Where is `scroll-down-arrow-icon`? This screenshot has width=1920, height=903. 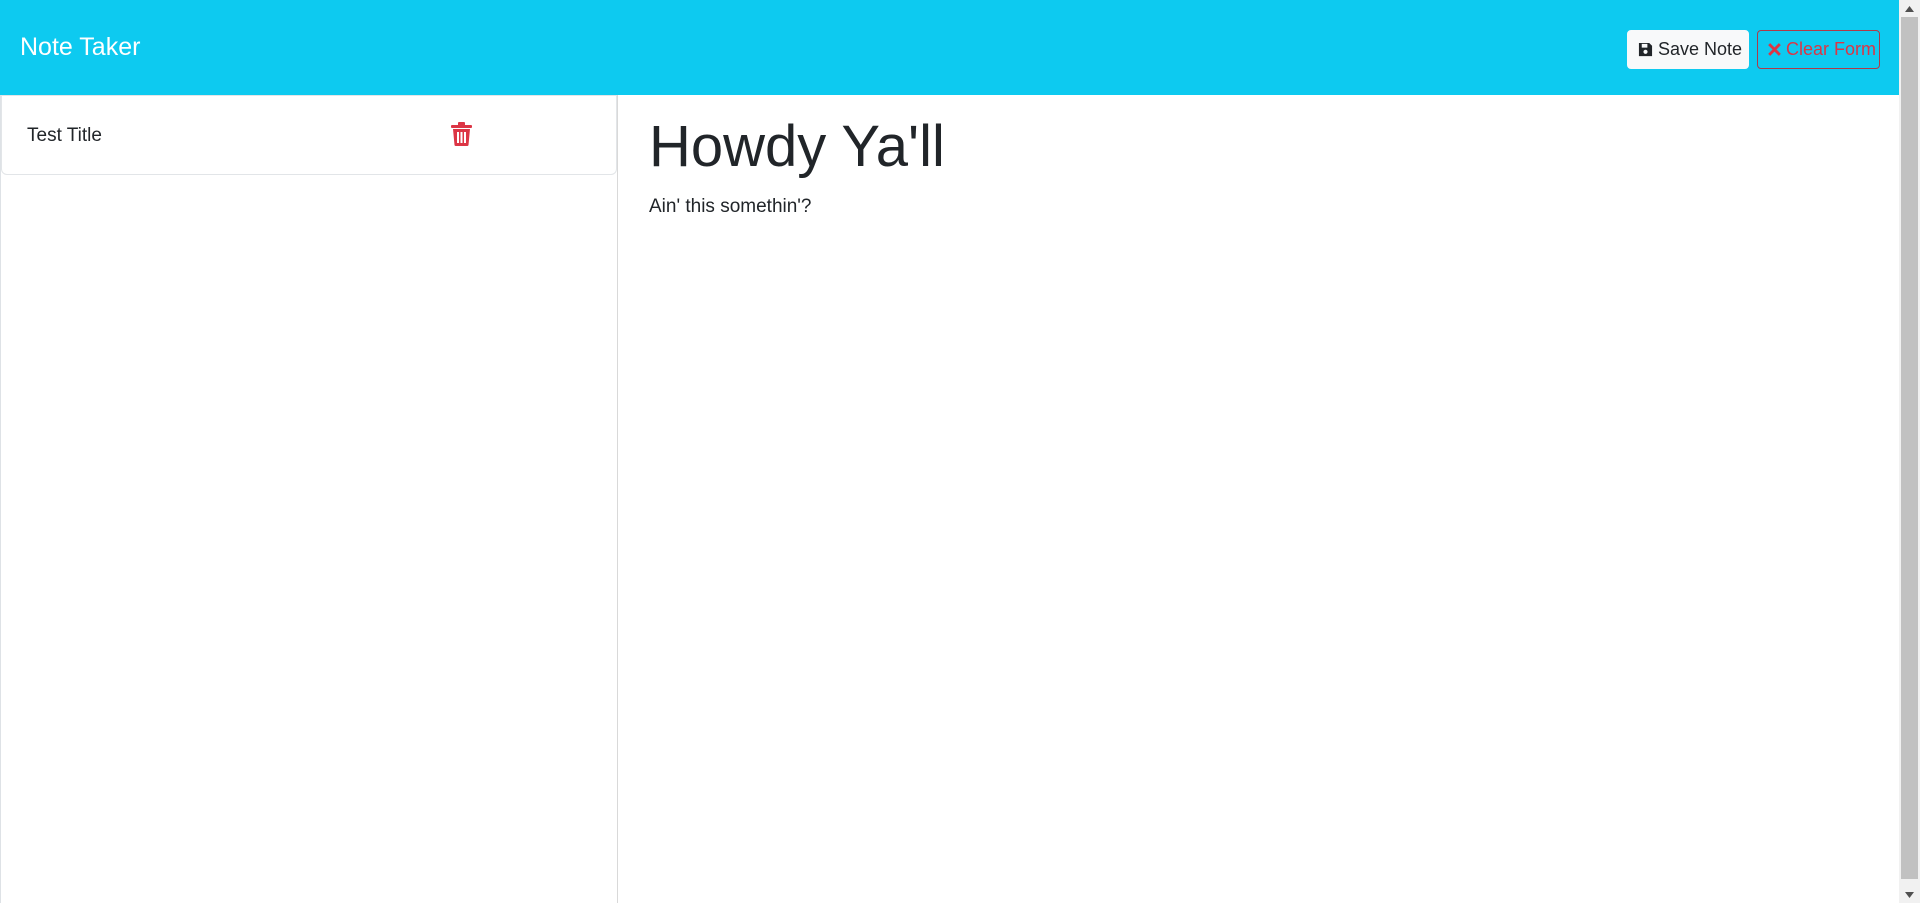
scroll-down-arrow-icon is located at coordinates (1909, 894).